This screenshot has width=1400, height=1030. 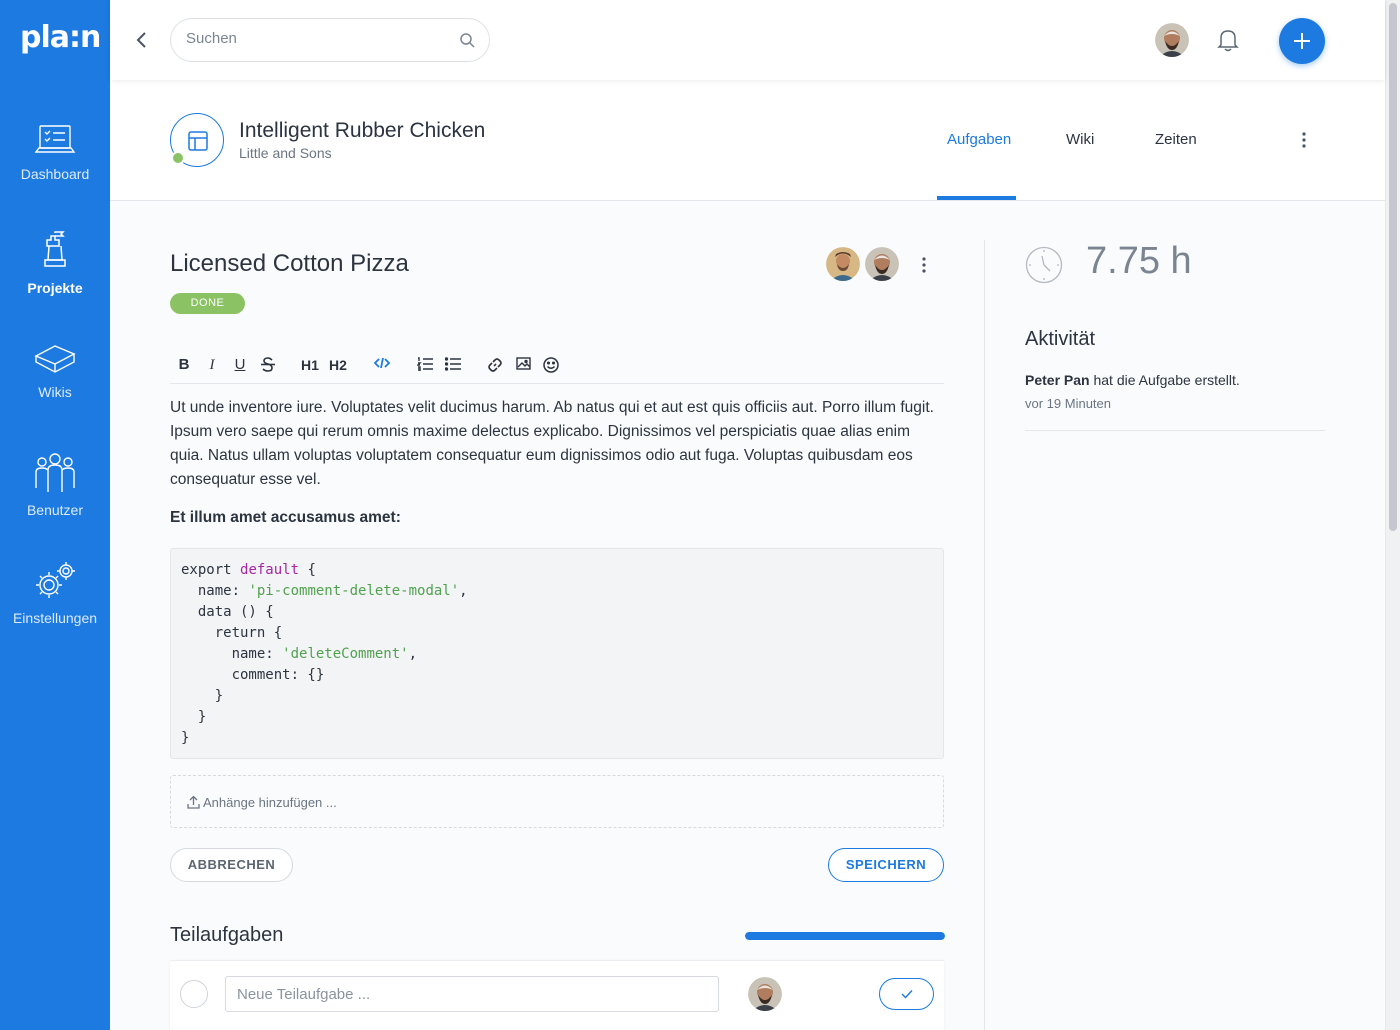 I want to click on code-text: return {, so click(x=232, y=633).